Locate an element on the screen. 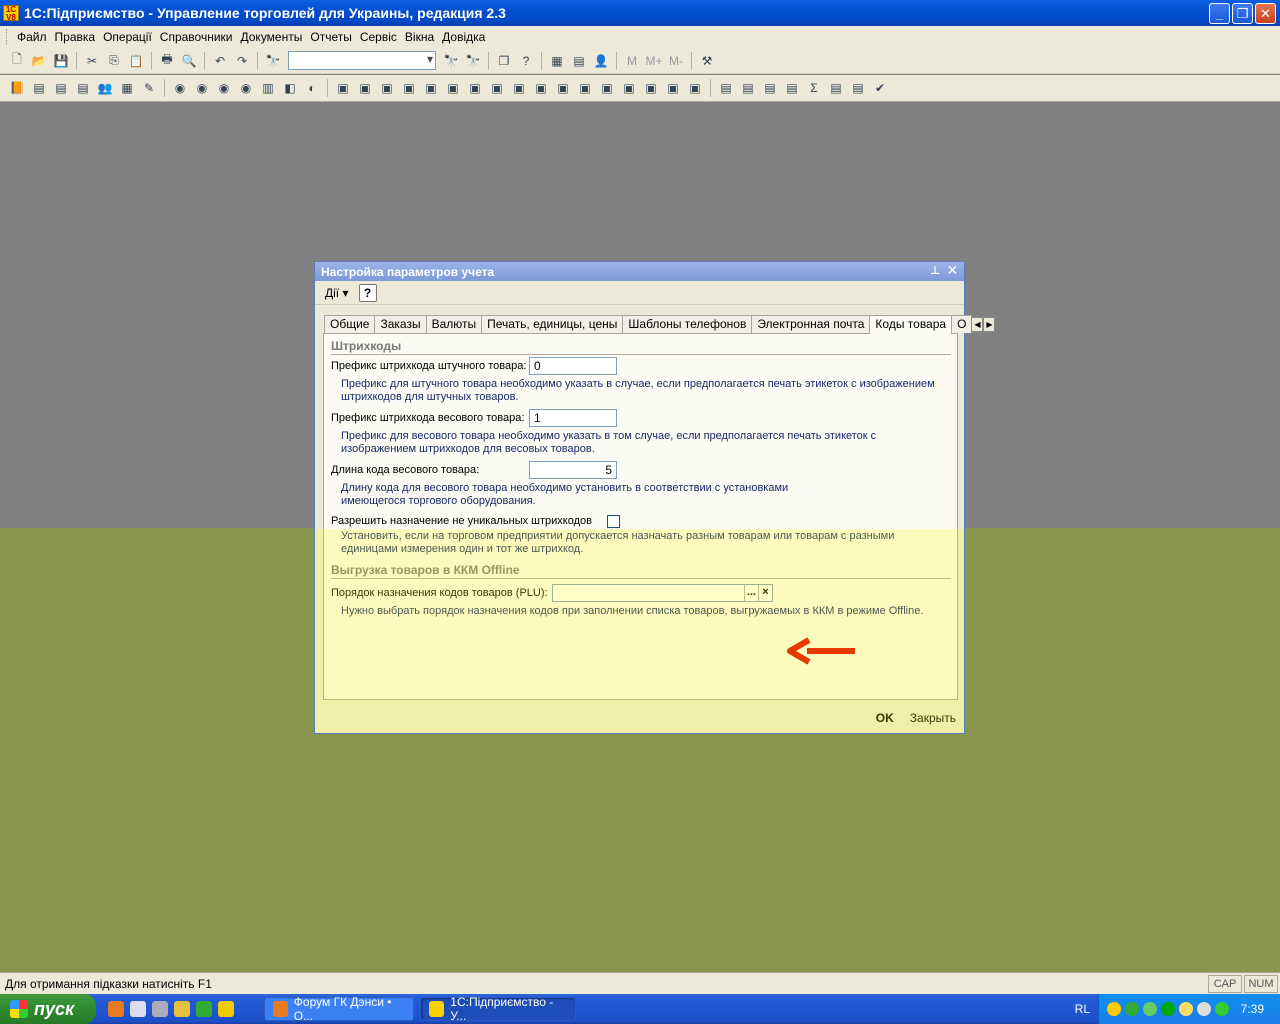 This screenshot has width=1280, height=1024. start-button: пуск is located at coordinates (48, 1009).